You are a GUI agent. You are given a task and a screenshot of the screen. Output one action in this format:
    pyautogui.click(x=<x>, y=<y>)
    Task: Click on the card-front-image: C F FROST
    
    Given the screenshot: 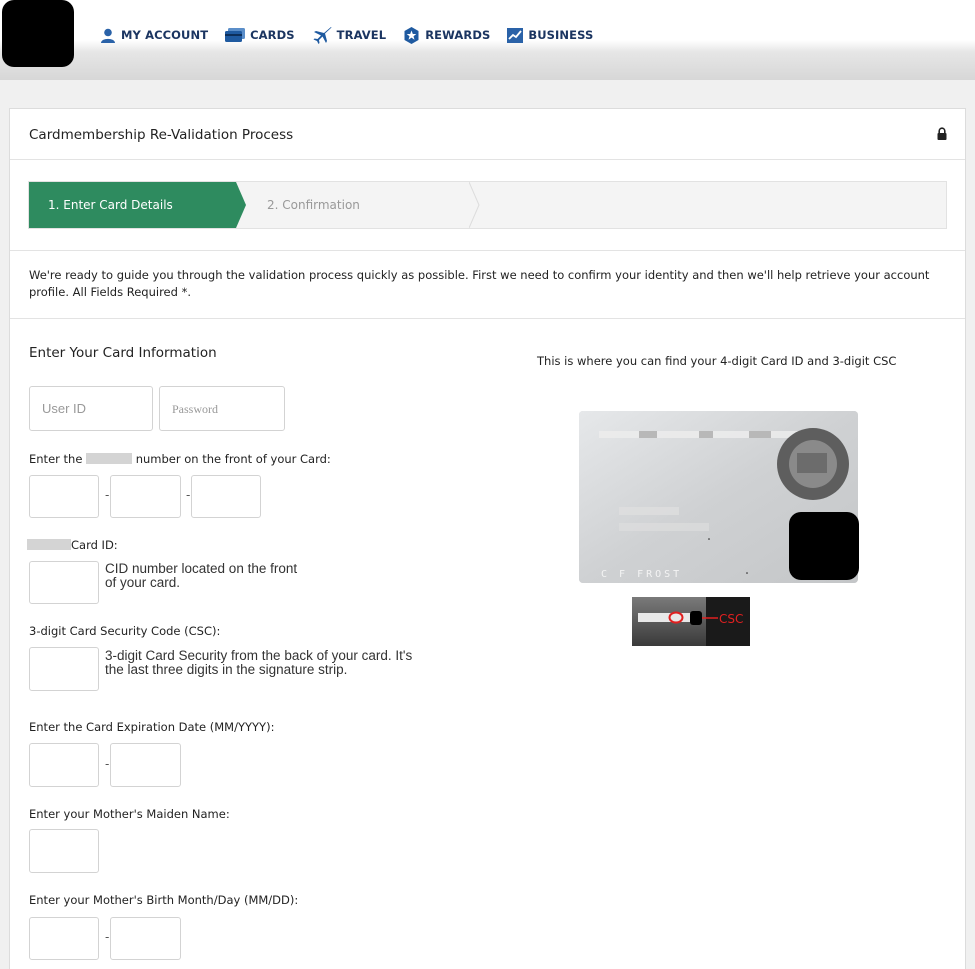 What is the action you would take?
    pyautogui.click(x=719, y=497)
    